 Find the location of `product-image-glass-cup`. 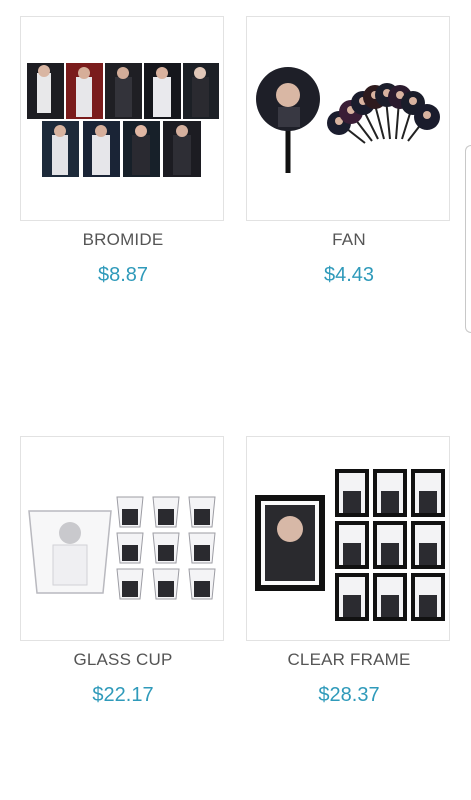

product-image-glass-cup is located at coordinates (122, 538).